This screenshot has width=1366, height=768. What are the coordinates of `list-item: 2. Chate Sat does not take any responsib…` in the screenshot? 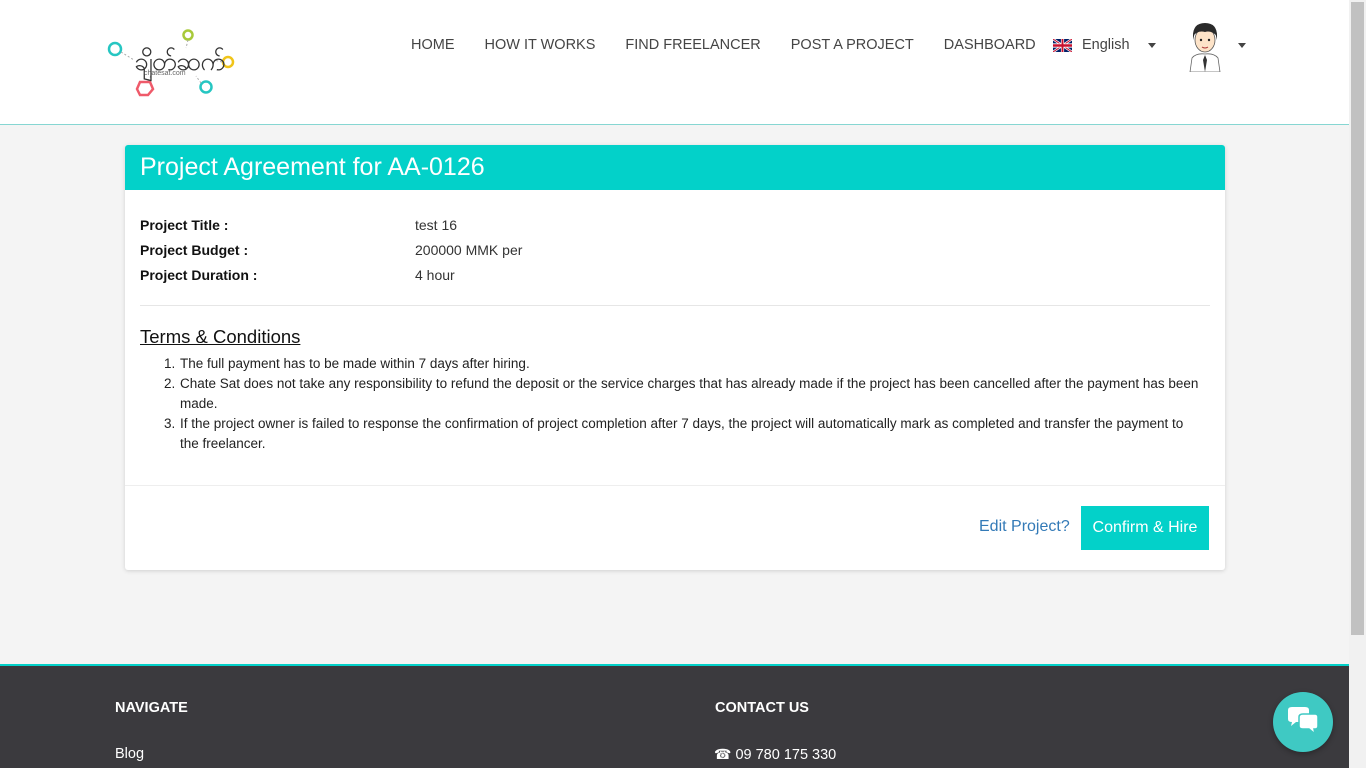 It's located at (670, 394).